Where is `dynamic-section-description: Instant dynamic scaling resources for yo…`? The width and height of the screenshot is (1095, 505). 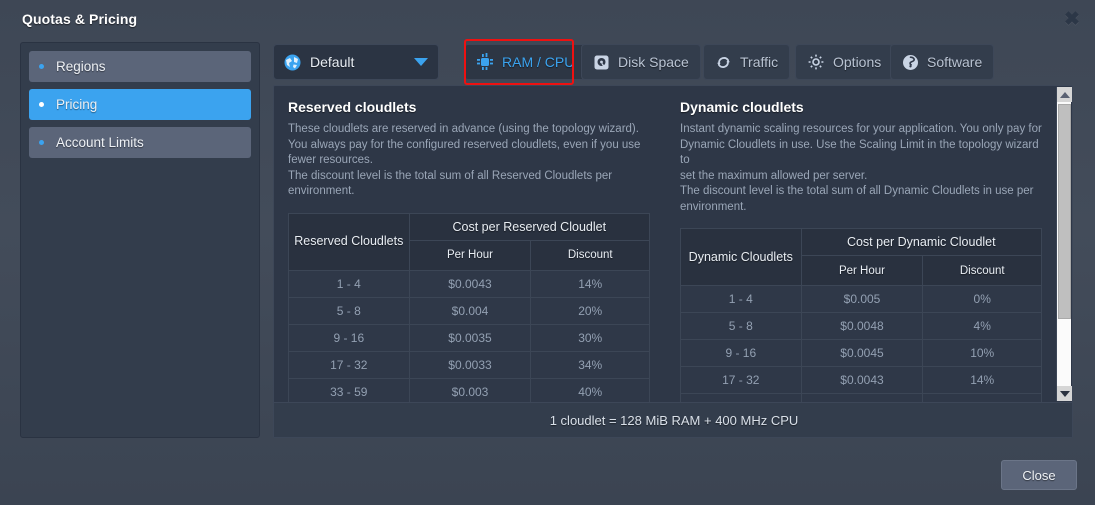 dynamic-section-description: Instant dynamic scaling resources for yo… is located at coordinates (861, 168).